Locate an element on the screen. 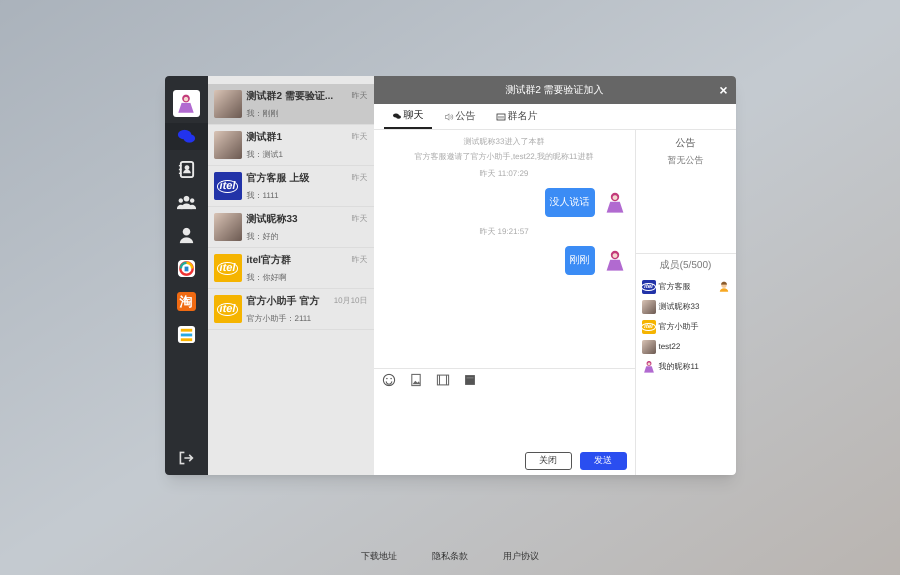  conversation-name: 官方客服 上级 is located at coordinates (278, 178).